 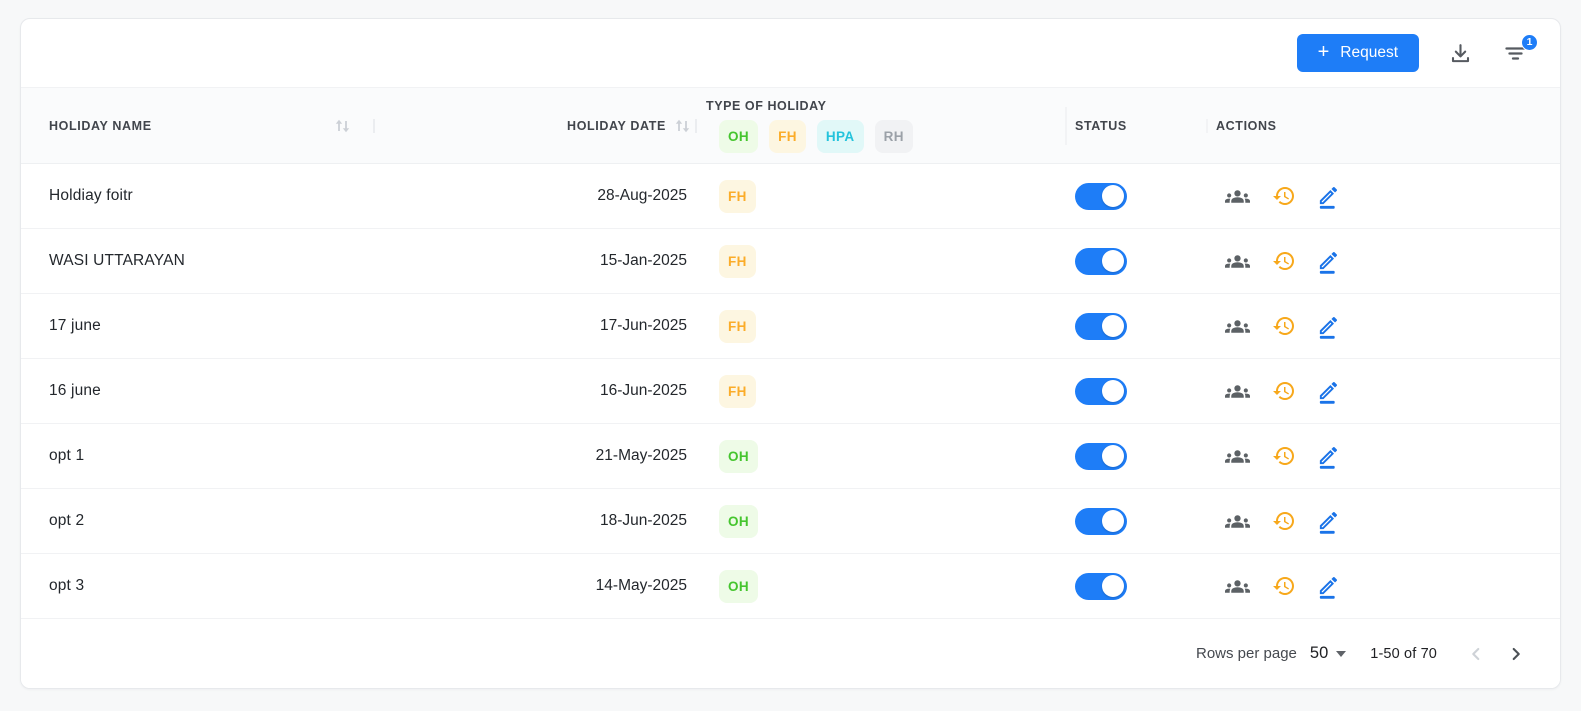 What do you see at coordinates (271, 326) in the screenshot?
I see `holiday-name-cell: 17 june` at bounding box center [271, 326].